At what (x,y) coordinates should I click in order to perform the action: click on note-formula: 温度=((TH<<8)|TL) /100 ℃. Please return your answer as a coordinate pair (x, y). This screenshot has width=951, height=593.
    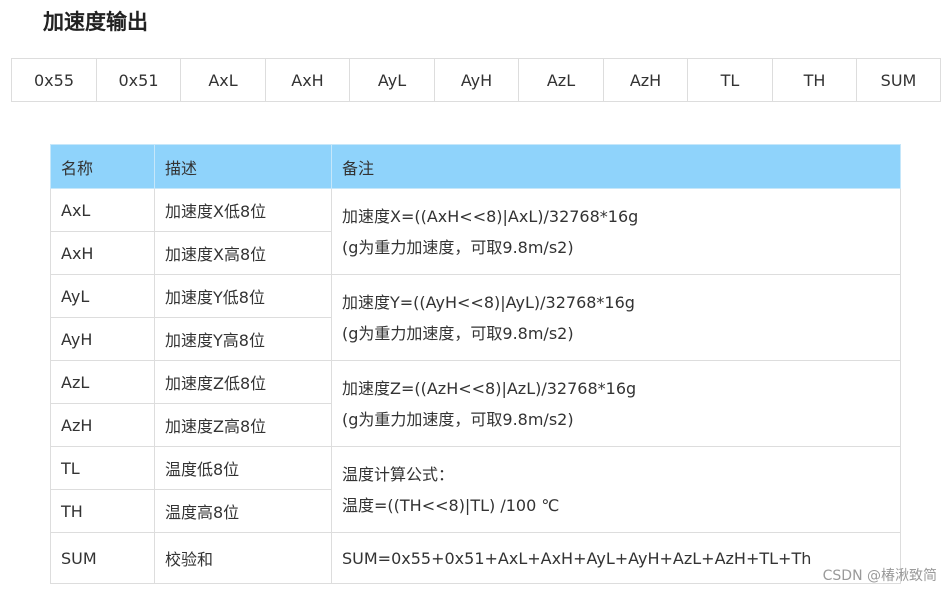
    Looking at the image, I should click on (451, 505).